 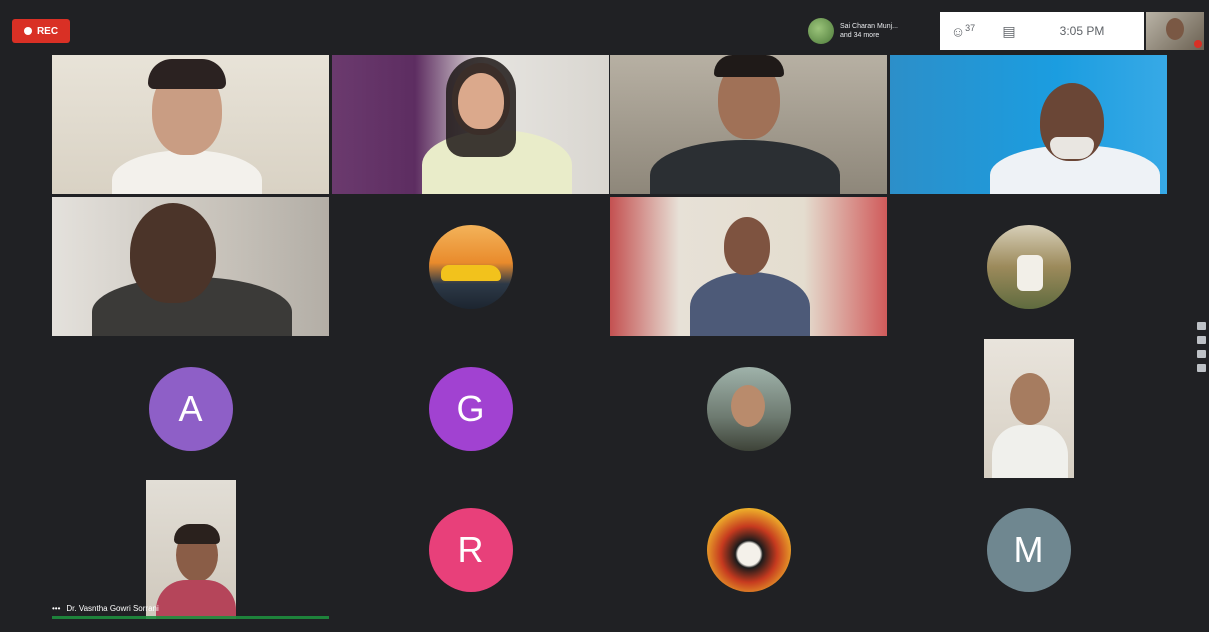 I want to click on recording-dot-icon, so click(x=27, y=31).